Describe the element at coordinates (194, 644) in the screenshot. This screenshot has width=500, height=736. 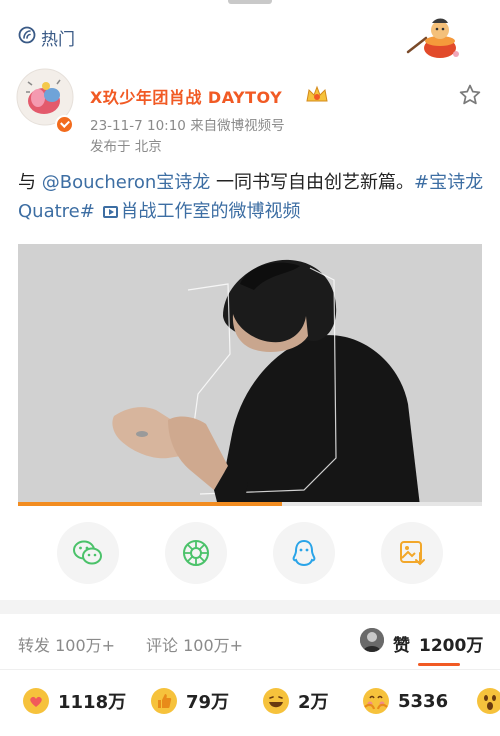
I see `tab-comment: 评论 100万+` at that location.